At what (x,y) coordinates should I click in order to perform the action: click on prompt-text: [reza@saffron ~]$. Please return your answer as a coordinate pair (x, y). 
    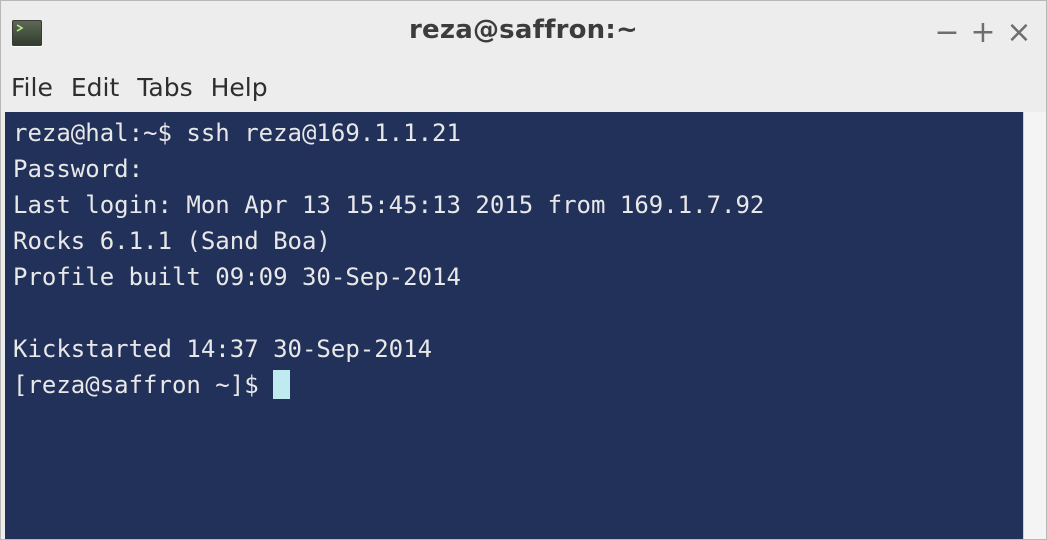
    Looking at the image, I should click on (143, 385).